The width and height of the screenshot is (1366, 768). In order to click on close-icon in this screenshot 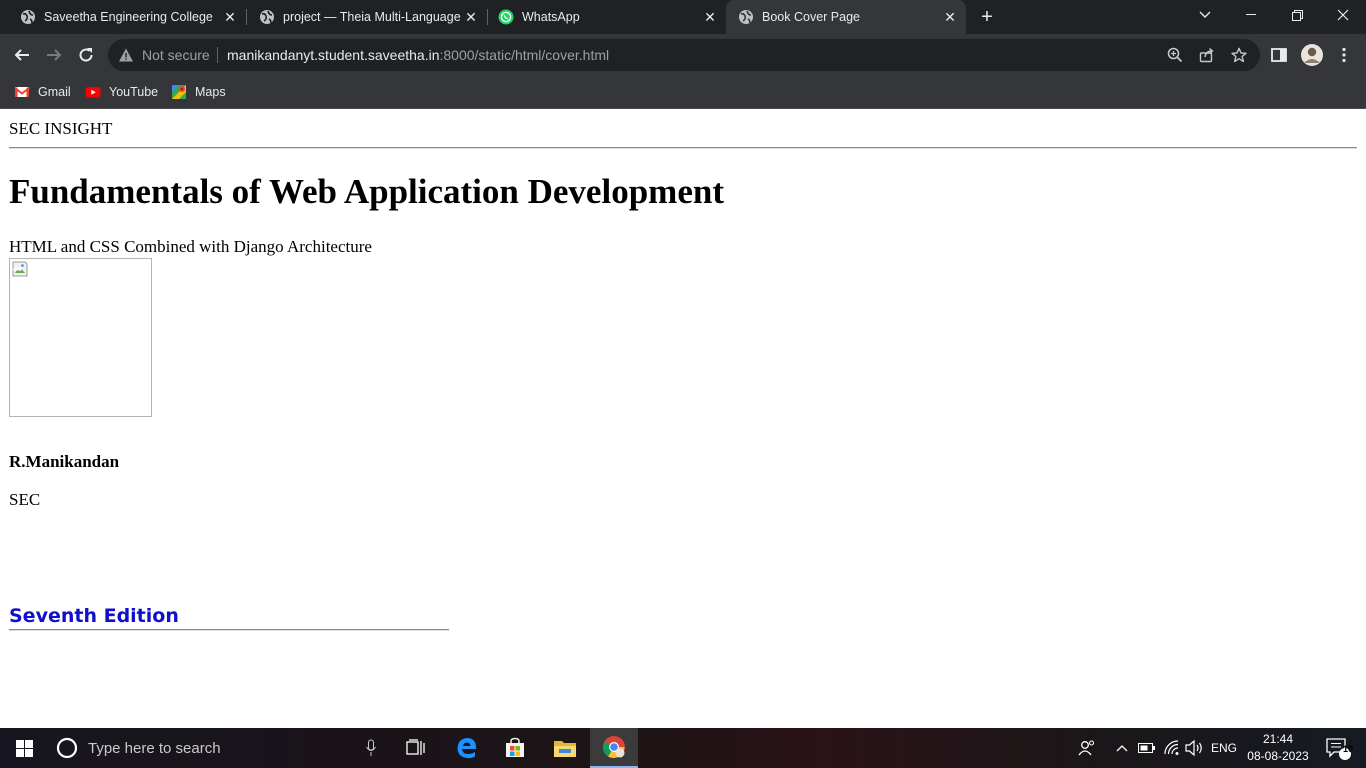, I will do `click(1343, 15)`.